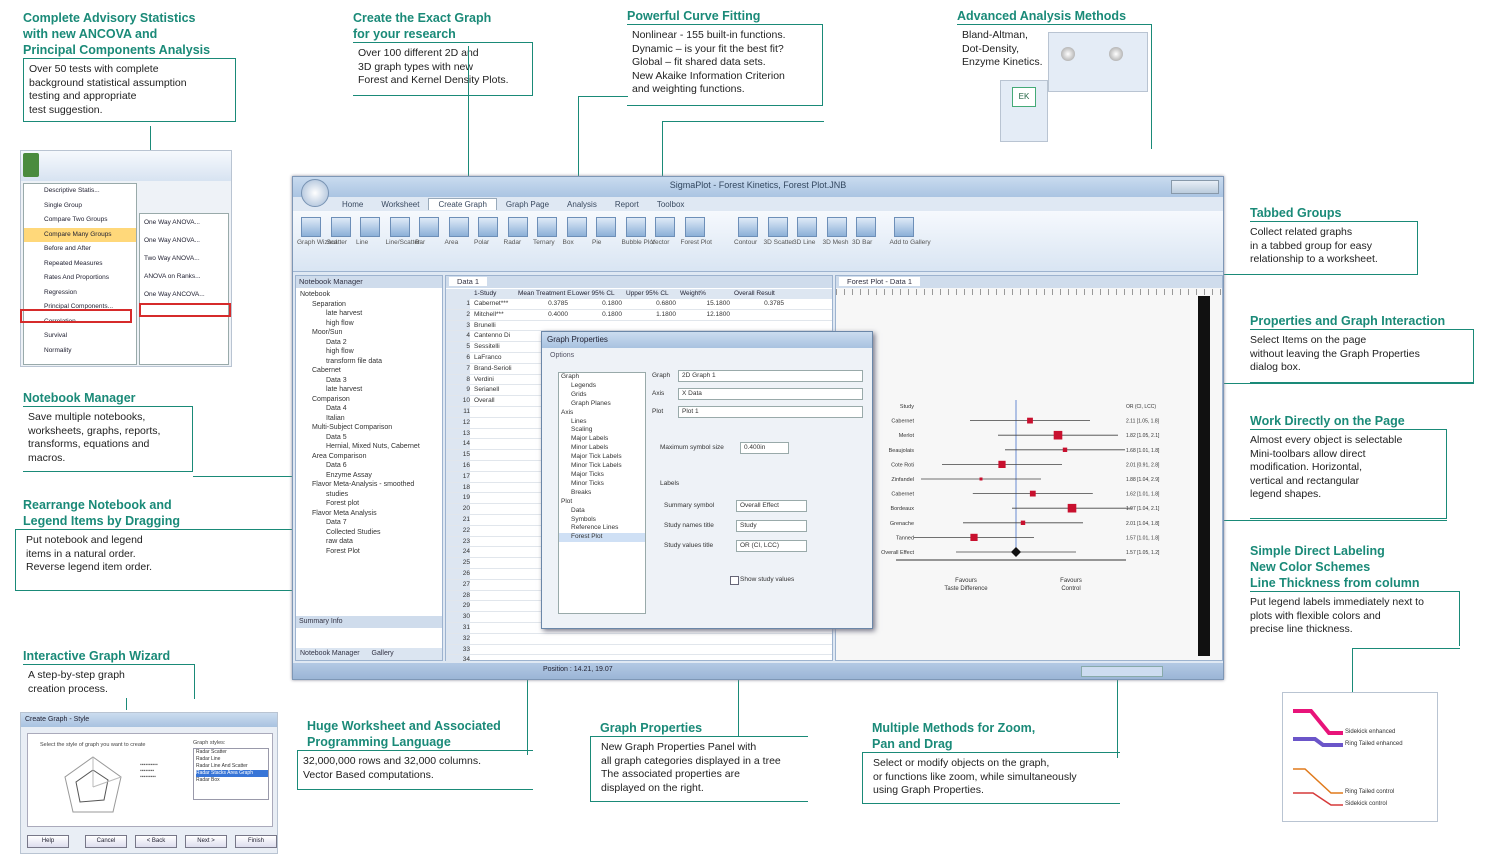 Image resolution: width=1490 pixels, height=855 pixels. Describe the element at coordinates (1143, 465) in the screenshot. I see `study-value-label: 2.01 [0.91, 2.8]` at that location.